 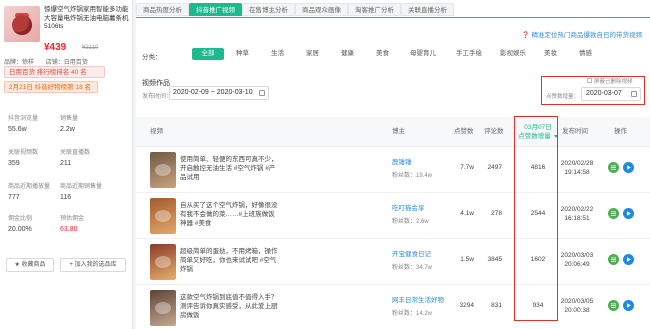 I want to click on blogger-fans: 粉丝数：2.6w, so click(x=410, y=222).